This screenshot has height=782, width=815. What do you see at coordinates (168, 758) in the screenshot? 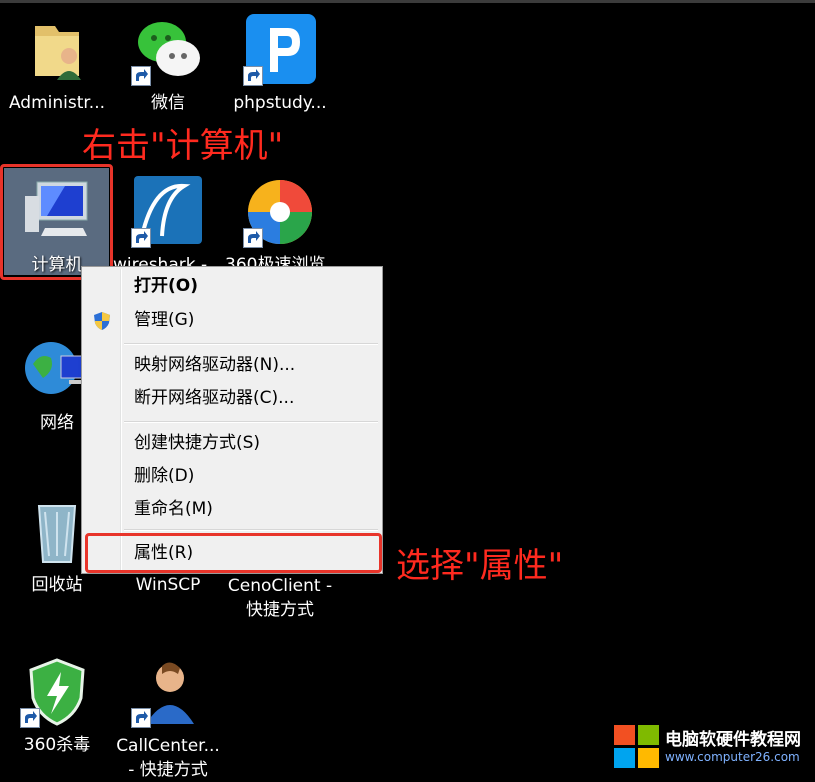
I see `desktop-icon-label: CallCenter... - 快捷方式` at bounding box center [168, 758].